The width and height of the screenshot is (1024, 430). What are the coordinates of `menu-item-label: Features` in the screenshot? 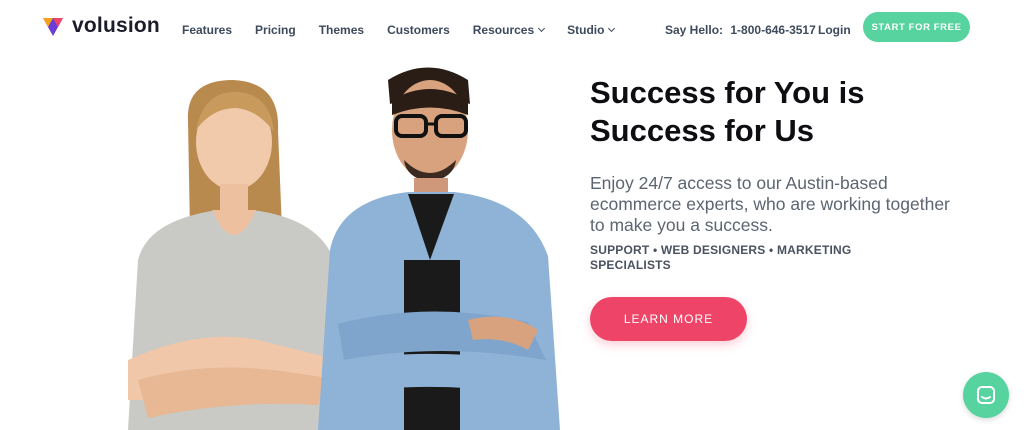 It's located at (207, 30).